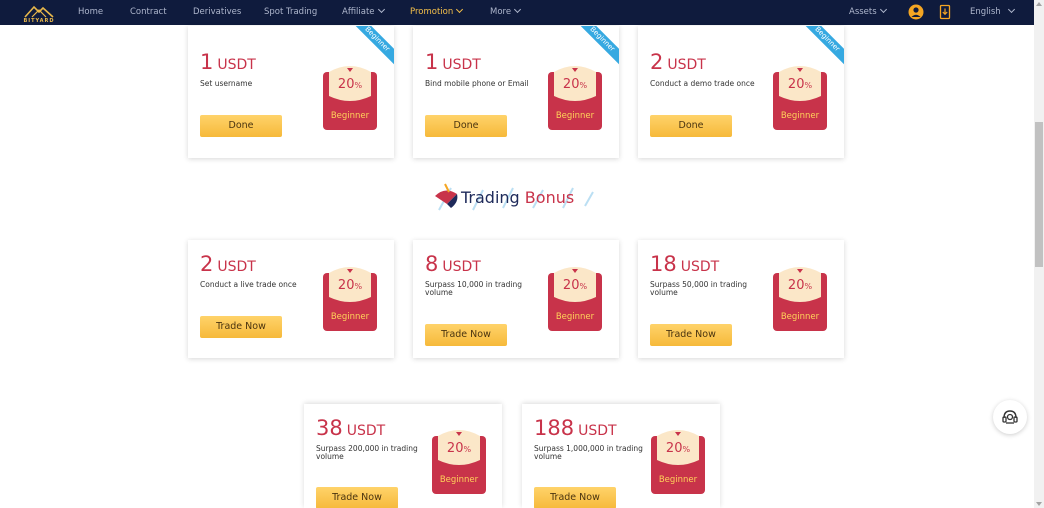 This screenshot has height=508, width=1044. What do you see at coordinates (501, 12) in the screenshot?
I see `nav-more-label: More` at bounding box center [501, 12].